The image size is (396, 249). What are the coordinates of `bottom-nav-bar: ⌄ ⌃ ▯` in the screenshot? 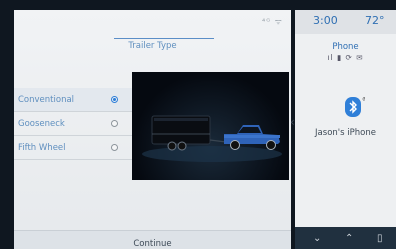 It's located at (345, 238).